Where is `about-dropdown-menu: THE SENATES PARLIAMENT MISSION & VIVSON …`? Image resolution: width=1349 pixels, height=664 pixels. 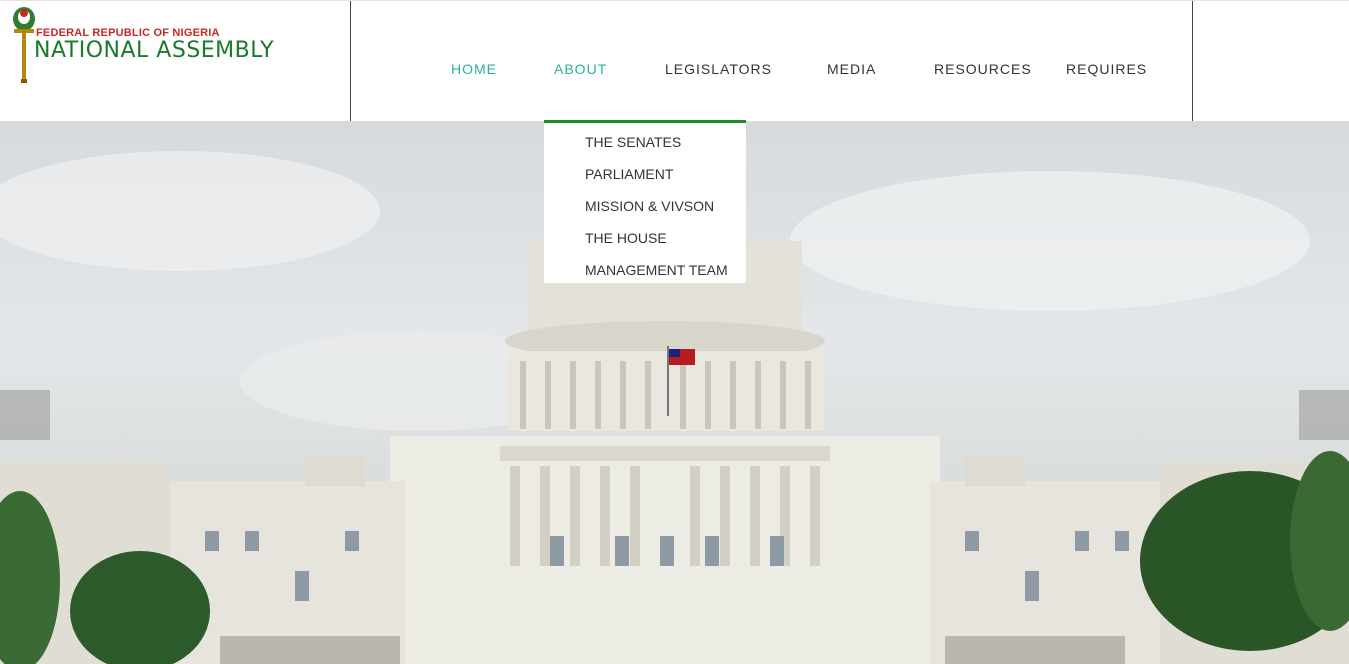 about-dropdown-menu: THE SENATES PARLIAMENT MISSION & VIVSON … is located at coordinates (645, 201).